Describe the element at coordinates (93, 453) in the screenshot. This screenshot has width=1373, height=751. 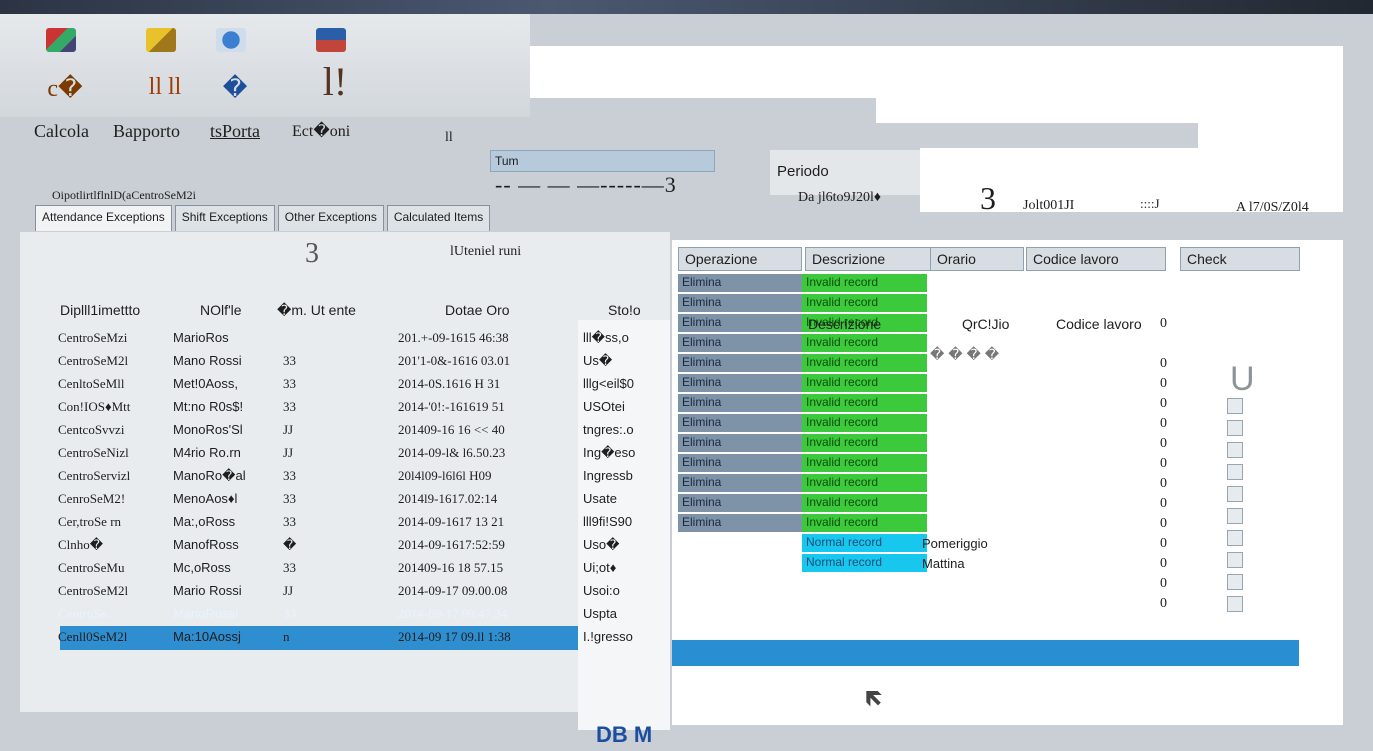
I see `dip-cell: CentroSeNizl` at that location.